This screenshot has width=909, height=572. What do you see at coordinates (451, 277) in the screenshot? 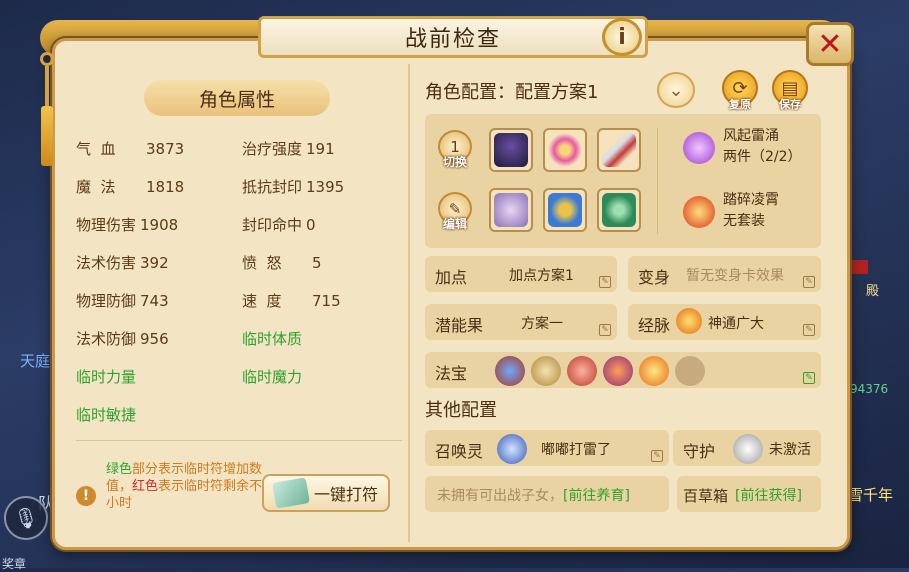
I see `points-label: 加点` at bounding box center [451, 277].